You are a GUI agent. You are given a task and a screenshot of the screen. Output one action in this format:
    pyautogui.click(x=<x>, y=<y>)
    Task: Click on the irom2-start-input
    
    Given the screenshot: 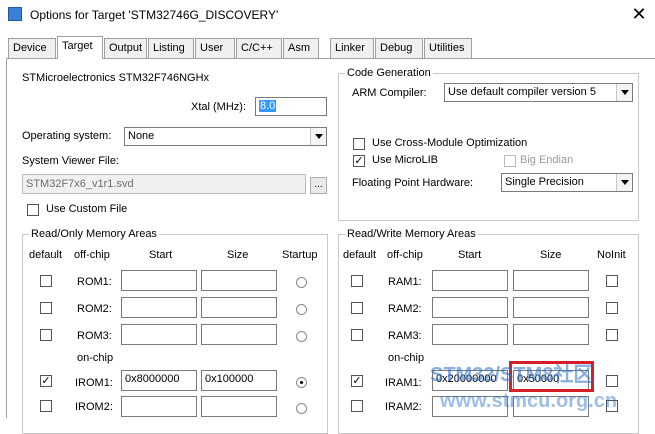 What is the action you would take?
    pyautogui.click(x=159, y=406)
    